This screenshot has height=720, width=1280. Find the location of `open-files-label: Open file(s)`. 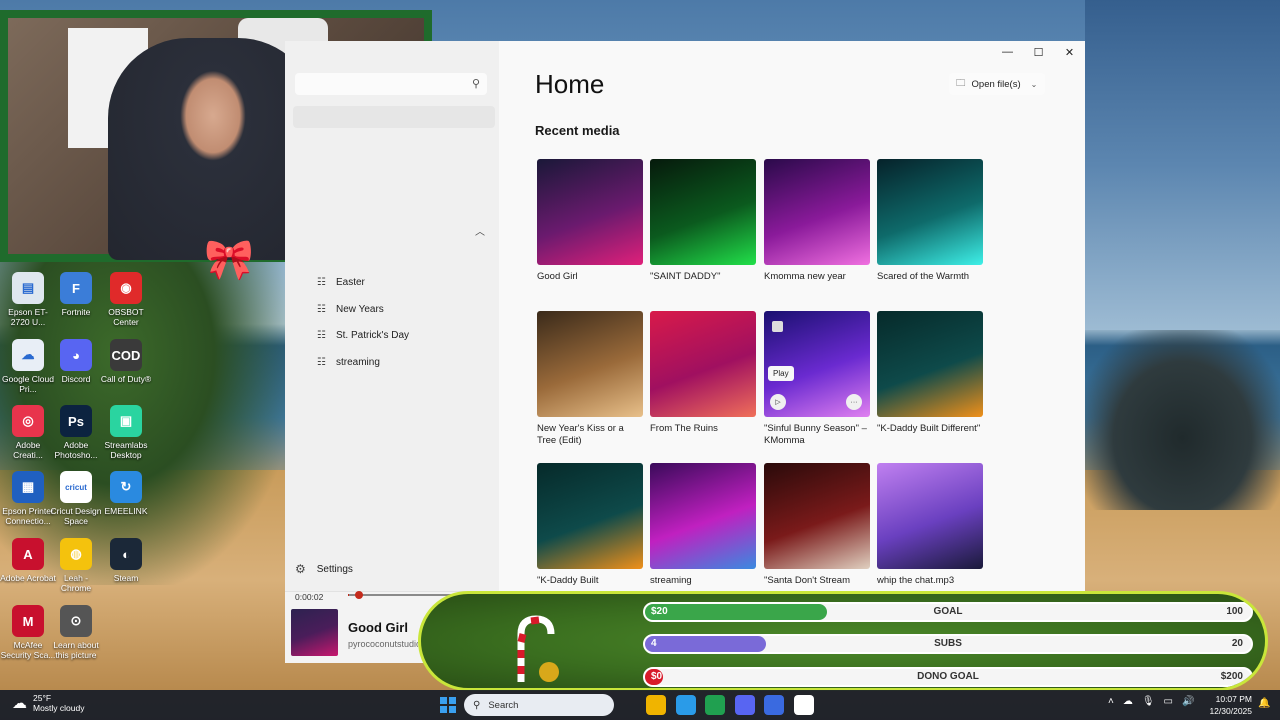

open-files-label: Open file(s) is located at coordinates (996, 84).